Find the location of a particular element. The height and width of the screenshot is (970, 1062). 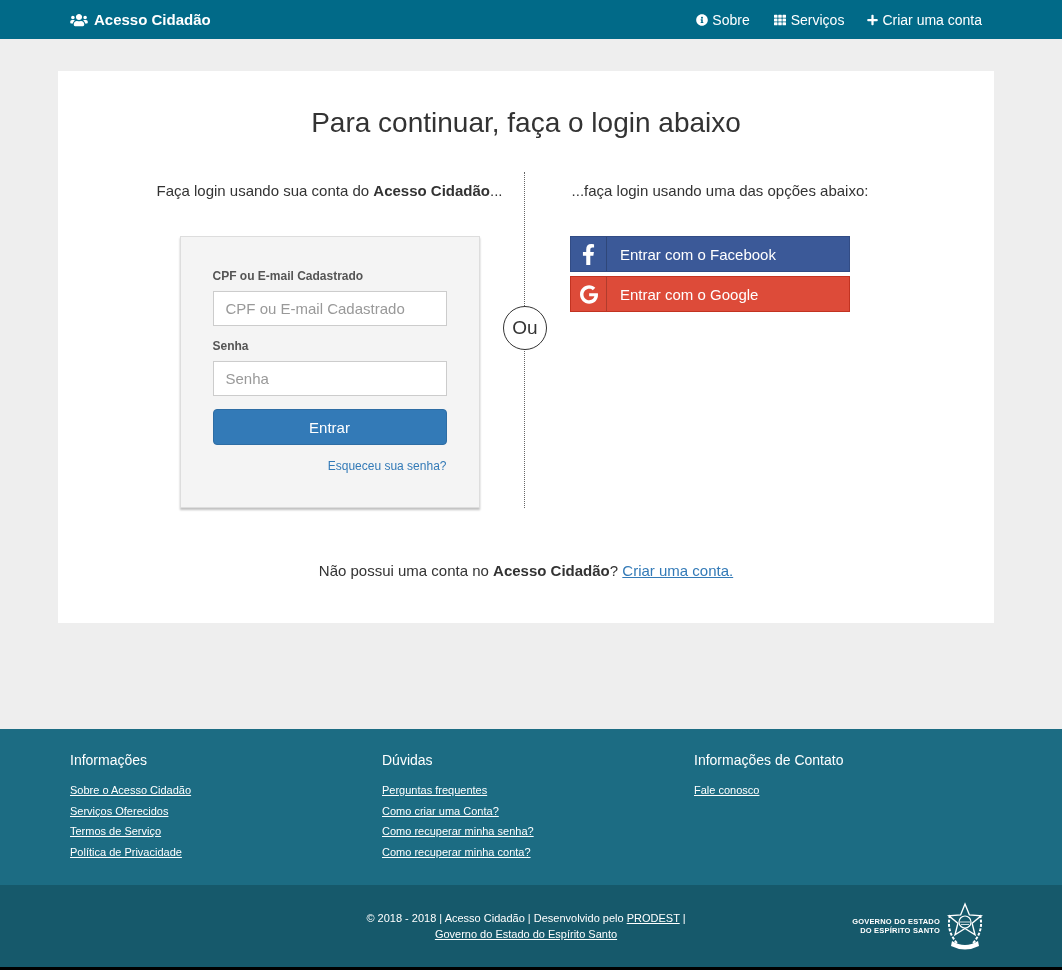

letter-g-icon is located at coordinates (588, 294).